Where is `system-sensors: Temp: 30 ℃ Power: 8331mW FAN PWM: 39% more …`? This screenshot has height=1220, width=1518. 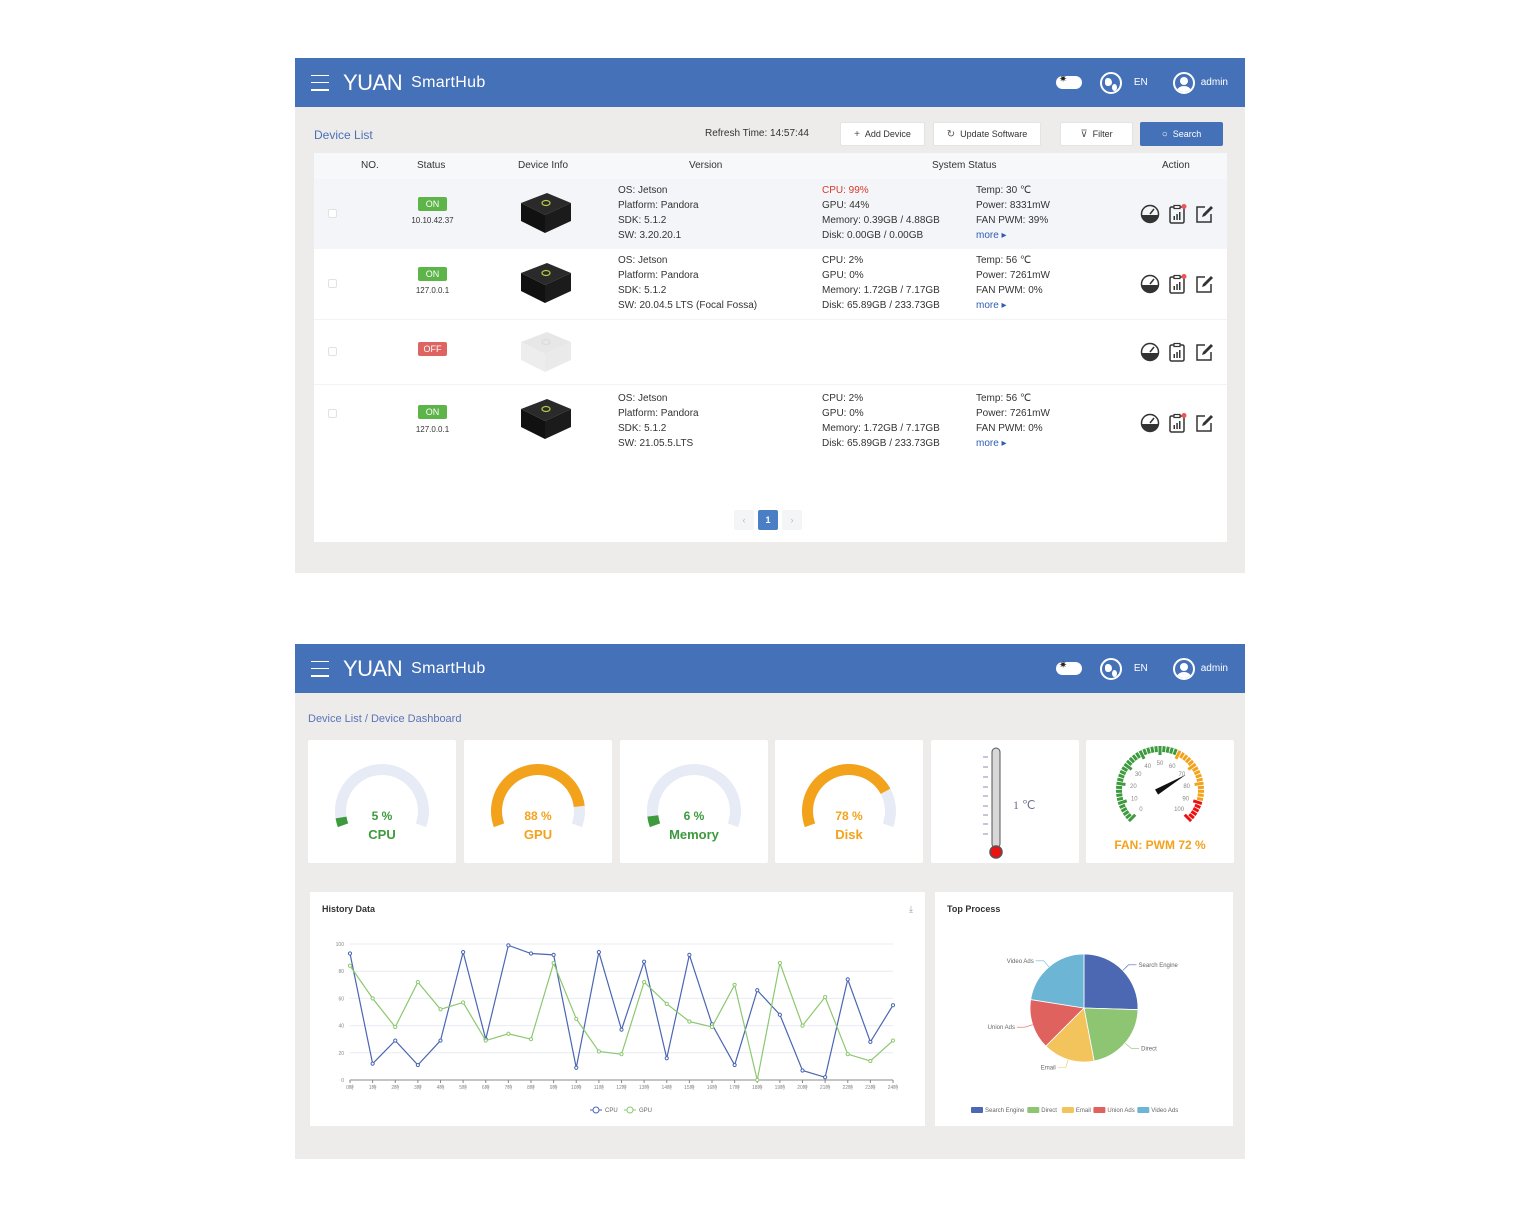
system-sensors: Temp: 30 ℃ Power: 8331mW FAN PWM: 39% more … is located at coordinates (1013, 214).